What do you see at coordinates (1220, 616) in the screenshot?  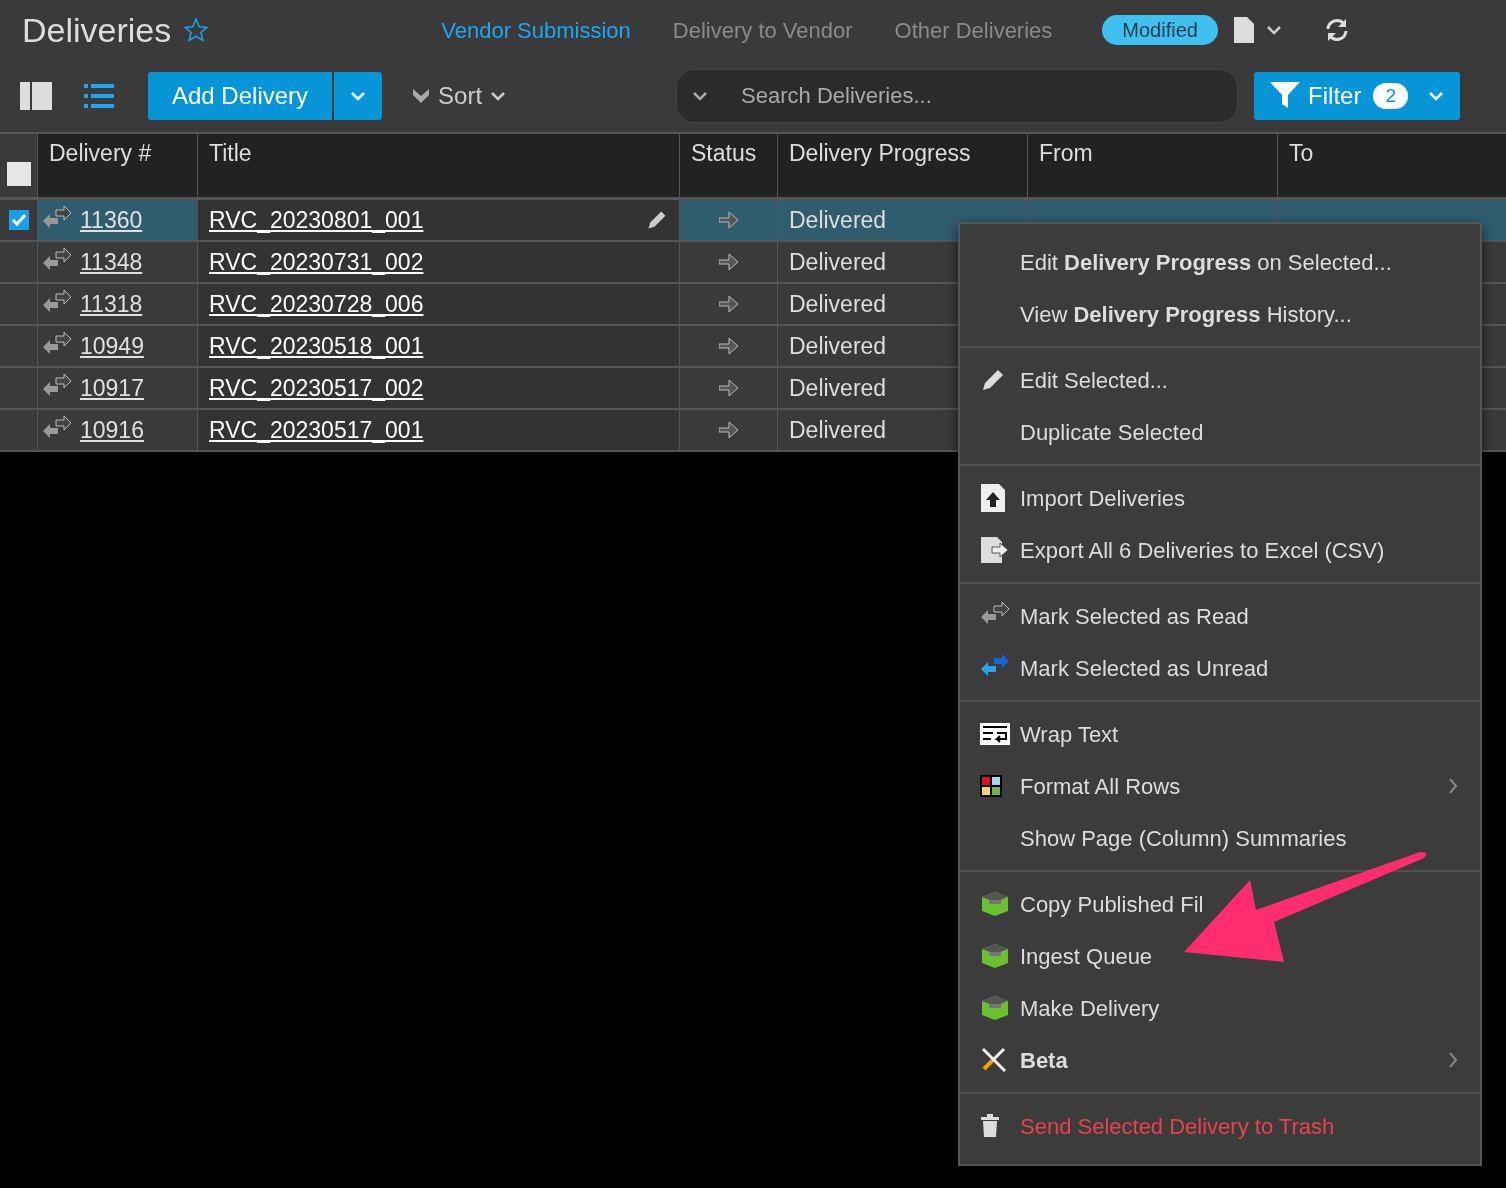 I see `menu-item: Mark Selected as Read` at bounding box center [1220, 616].